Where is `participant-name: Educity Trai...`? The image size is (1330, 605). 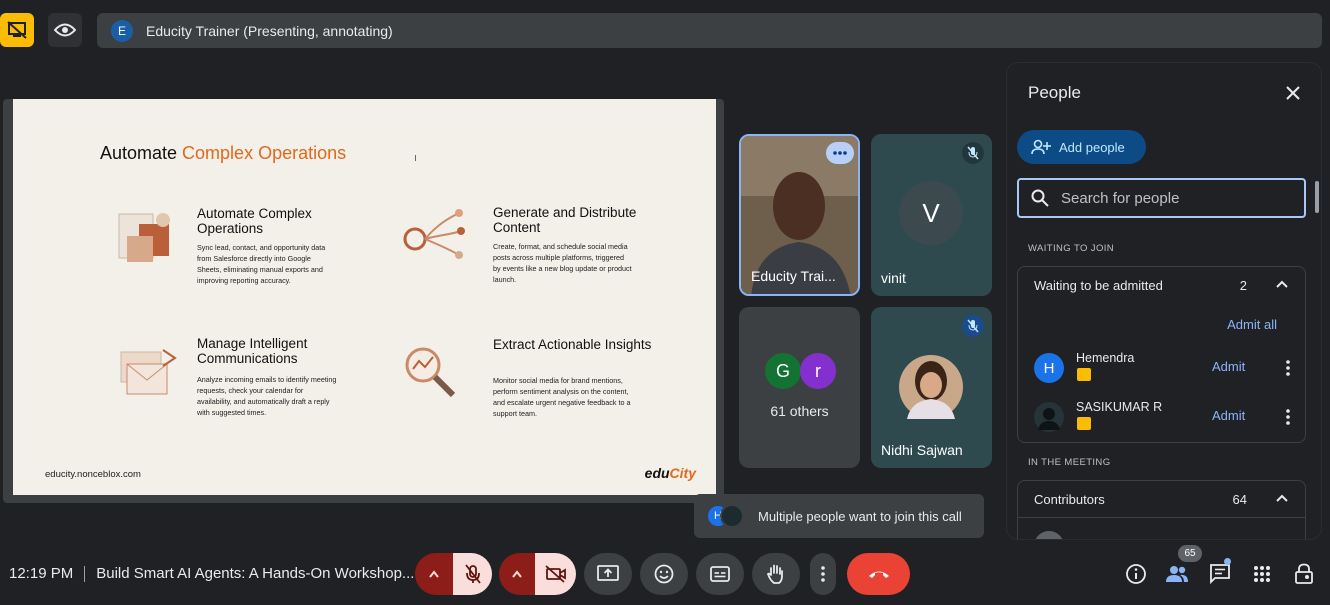 participant-name: Educity Trai... is located at coordinates (793, 276).